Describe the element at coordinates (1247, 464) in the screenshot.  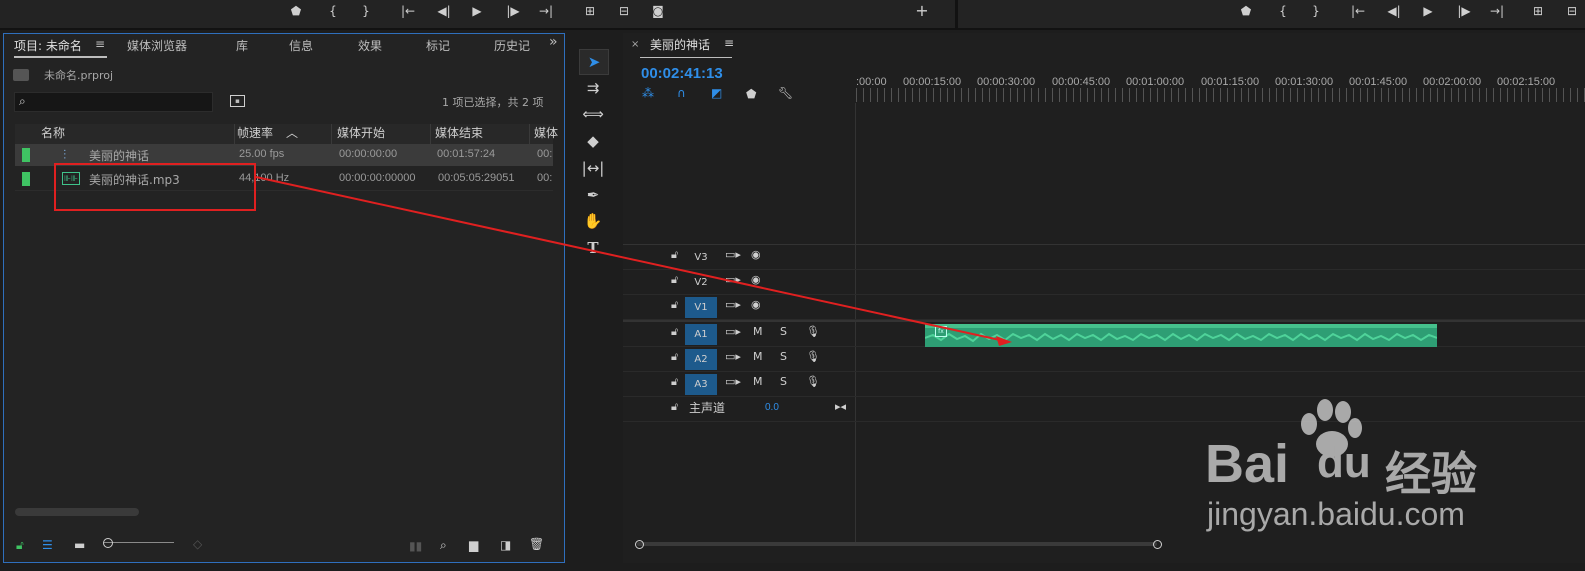
I see `watermark-brand: Bai` at that location.